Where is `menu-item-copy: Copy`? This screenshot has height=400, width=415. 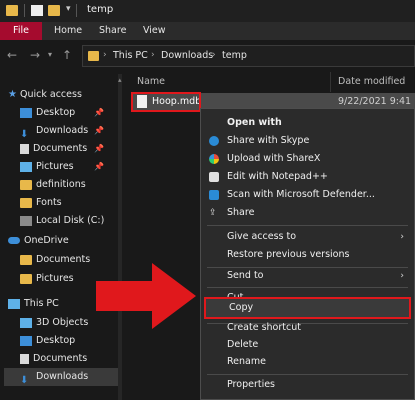 menu-item-copy: Copy is located at coordinates (307, 308).